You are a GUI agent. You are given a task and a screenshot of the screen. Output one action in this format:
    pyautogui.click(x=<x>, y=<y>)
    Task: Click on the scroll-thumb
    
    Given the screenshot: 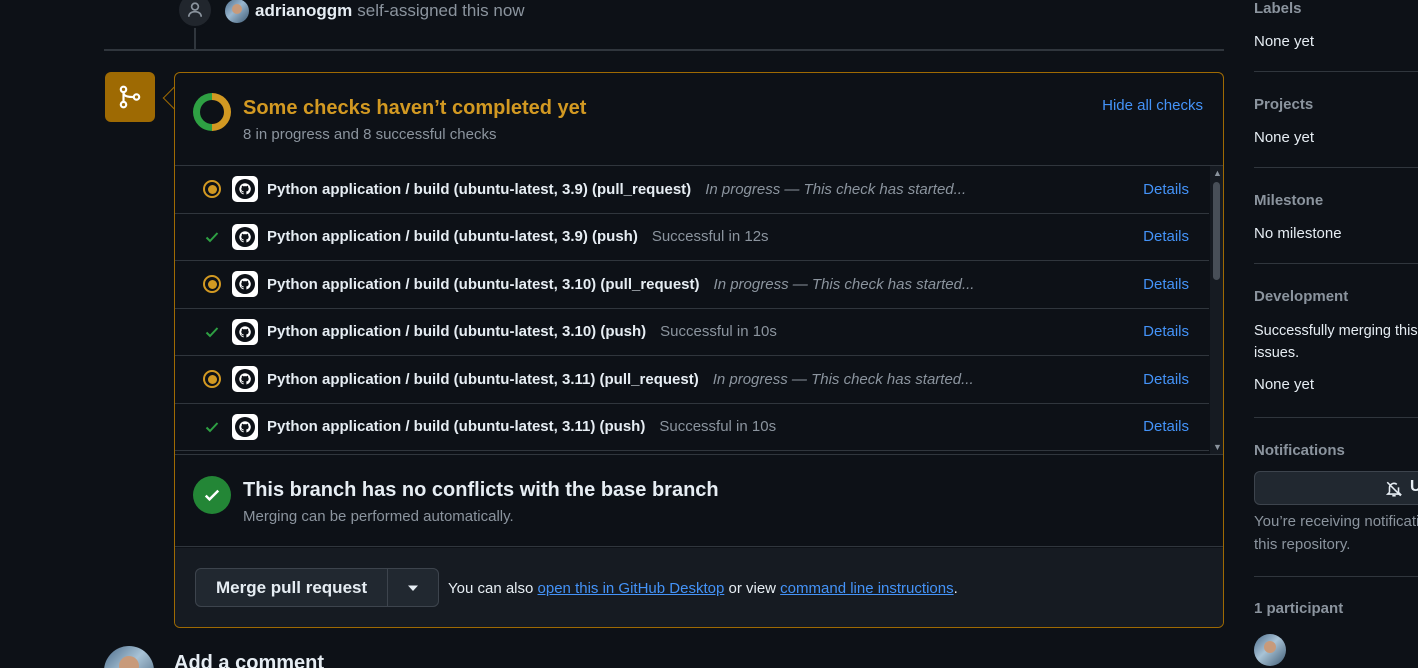 What is the action you would take?
    pyautogui.click(x=1216, y=231)
    